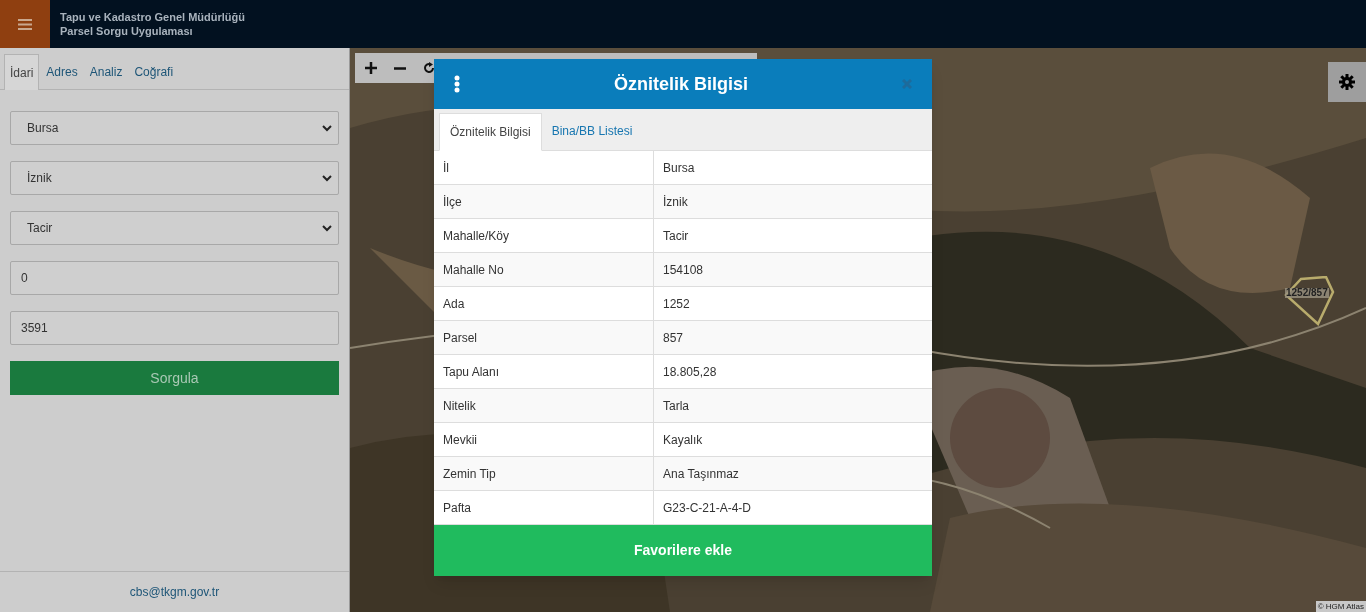 The image size is (1366, 612). I want to click on sidebar-tab: Adres, so click(62, 72).